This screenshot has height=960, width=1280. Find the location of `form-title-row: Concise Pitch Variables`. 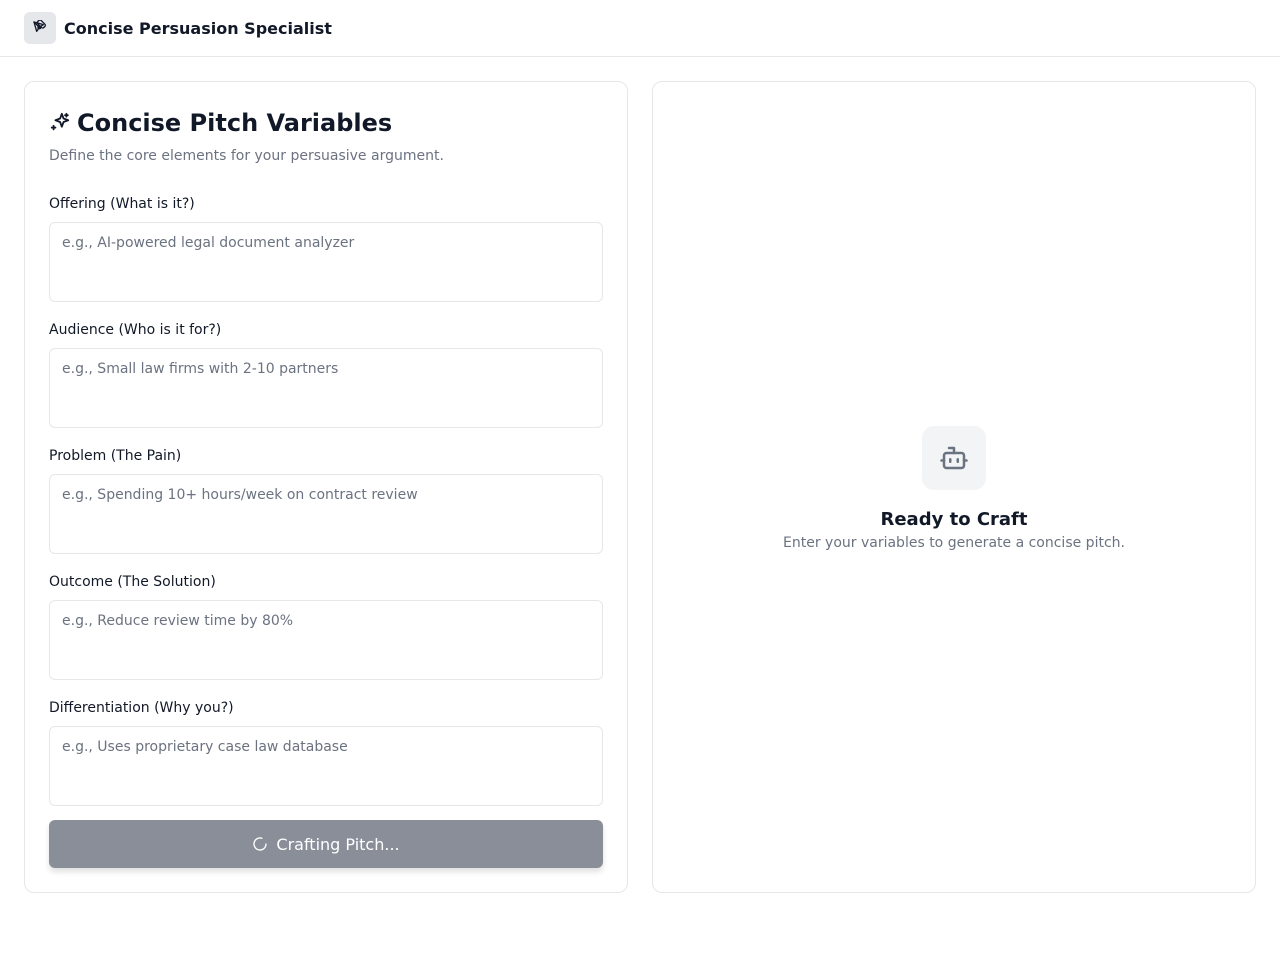

form-title-row: Concise Pitch Variables is located at coordinates (326, 123).